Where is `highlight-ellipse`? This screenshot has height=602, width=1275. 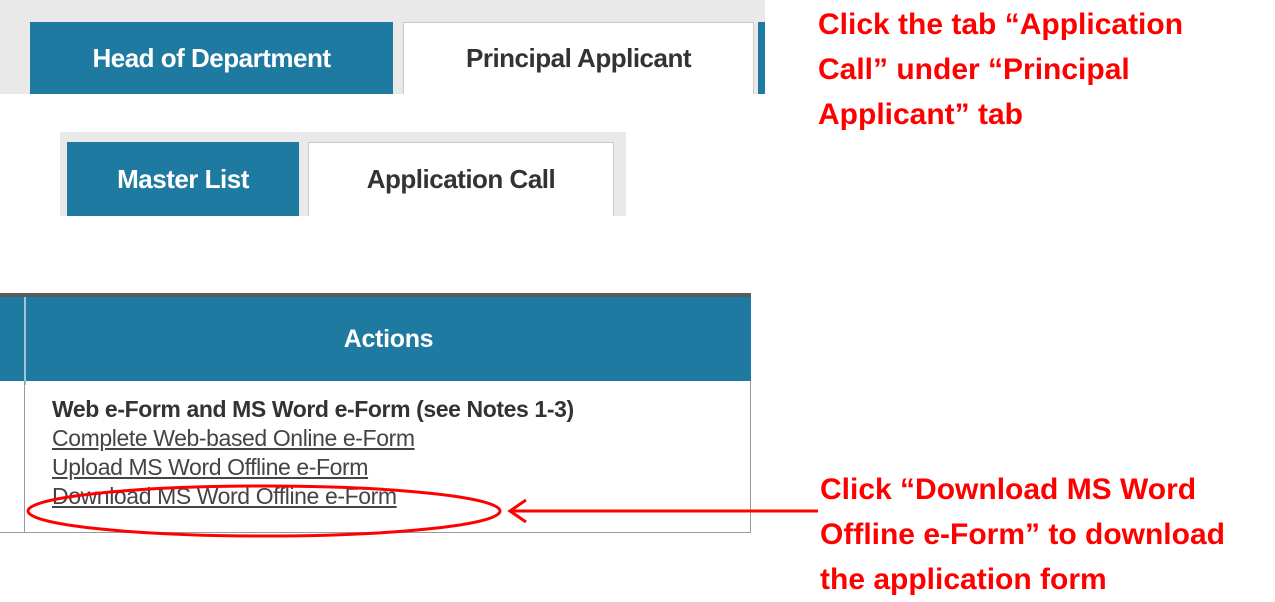
highlight-ellipse is located at coordinates (264, 511).